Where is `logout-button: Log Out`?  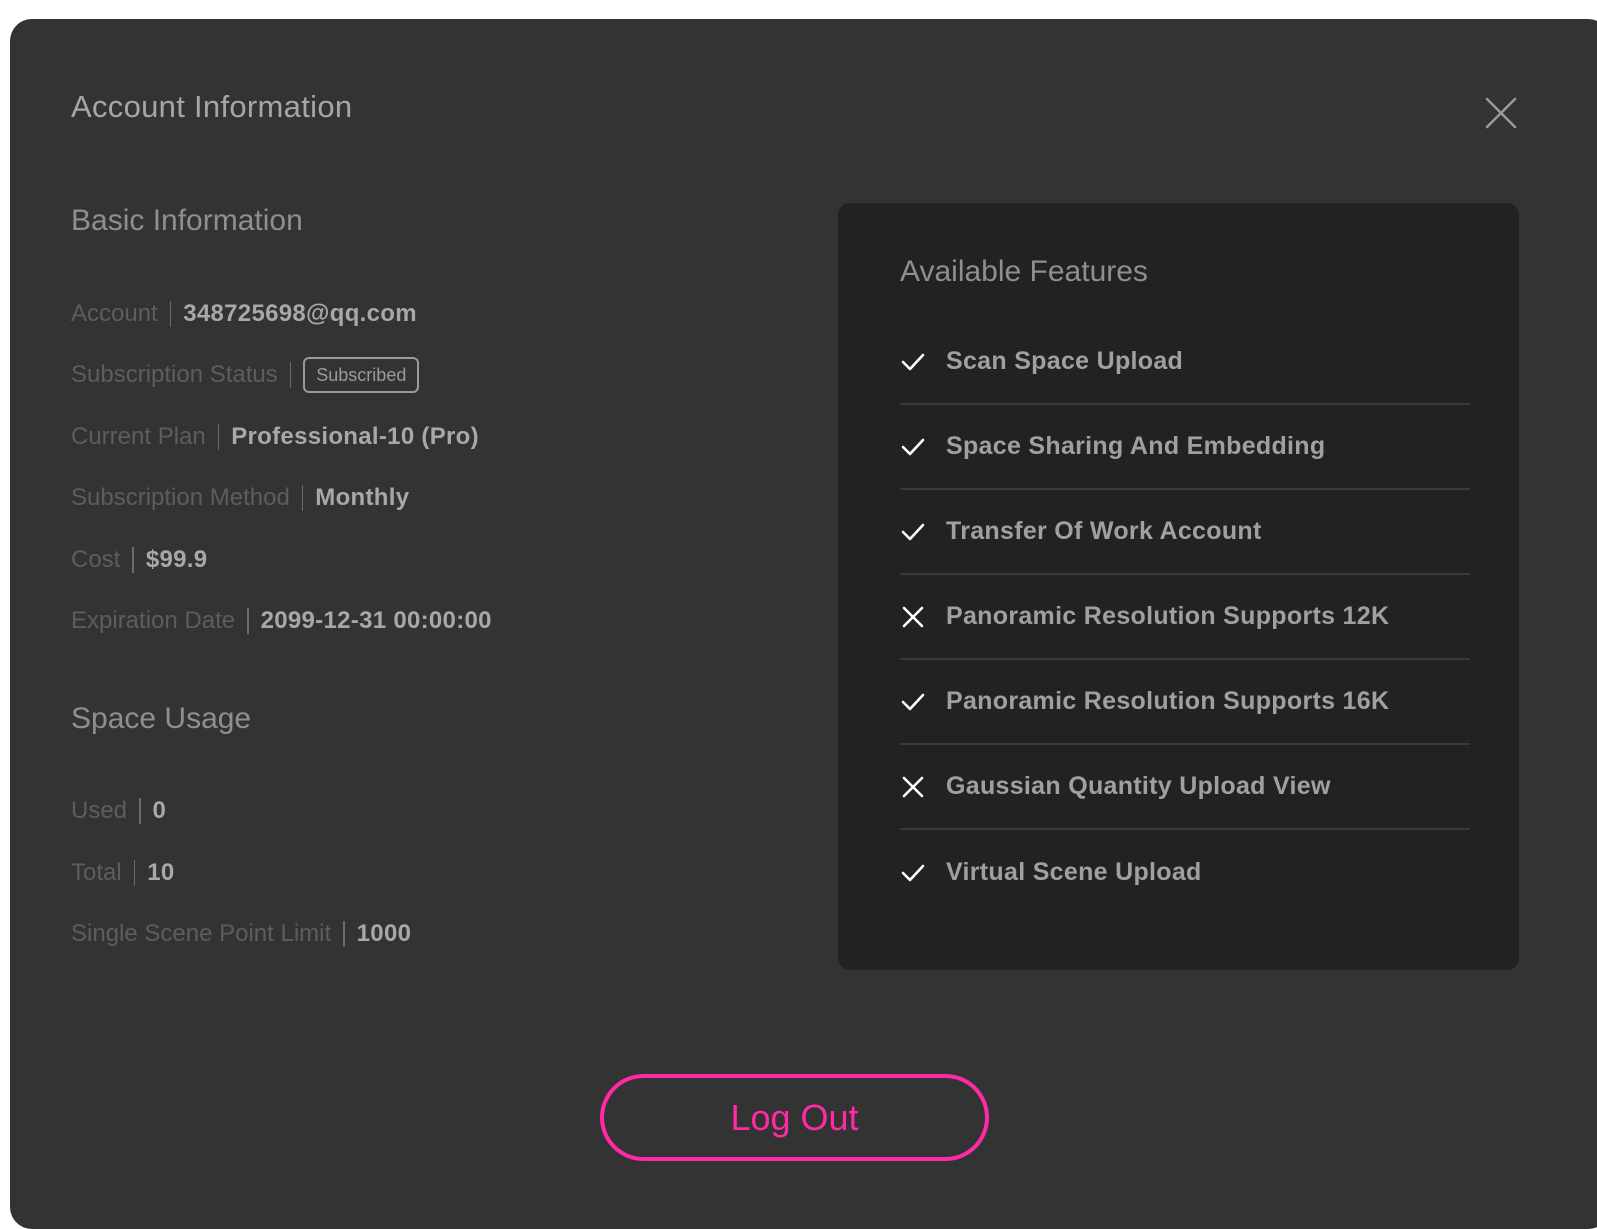
logout-button: Log Out is located at coordinates (794, 1117).